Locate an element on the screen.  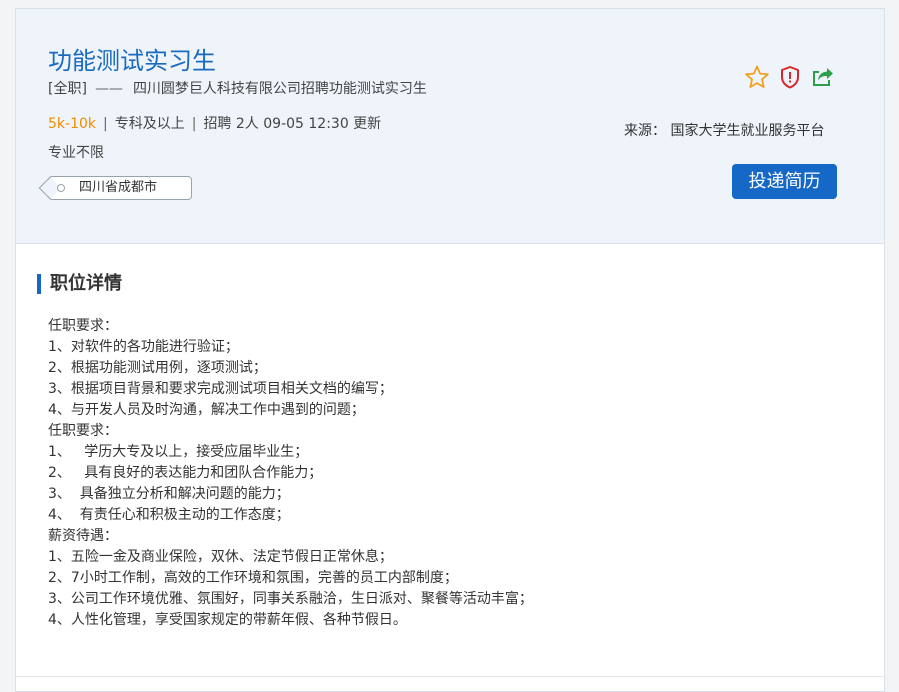
description-line: 2、根据功能测试用例，逐项测试； is located at coordinates (157, 368).